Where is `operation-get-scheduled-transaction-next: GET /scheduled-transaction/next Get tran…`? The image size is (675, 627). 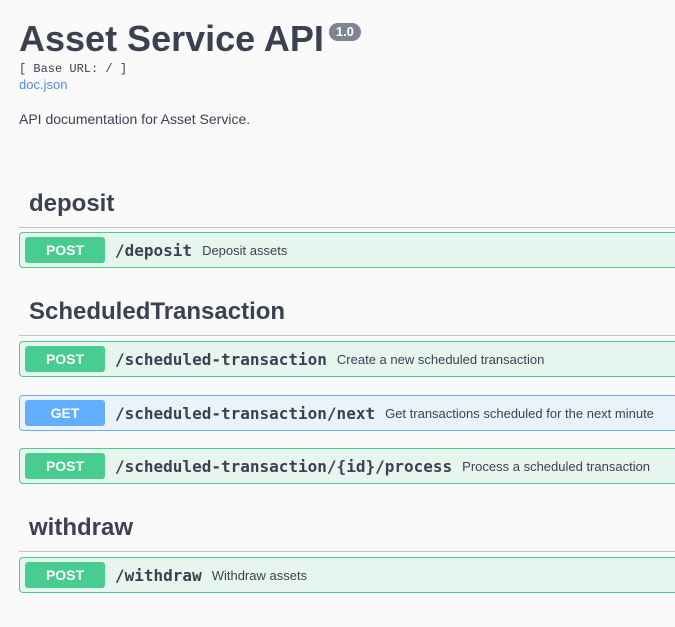 operation-get-scheduled-transaction-next: GET /scheduled-transaction/next Get tran… is located at coordinates (347, 413).